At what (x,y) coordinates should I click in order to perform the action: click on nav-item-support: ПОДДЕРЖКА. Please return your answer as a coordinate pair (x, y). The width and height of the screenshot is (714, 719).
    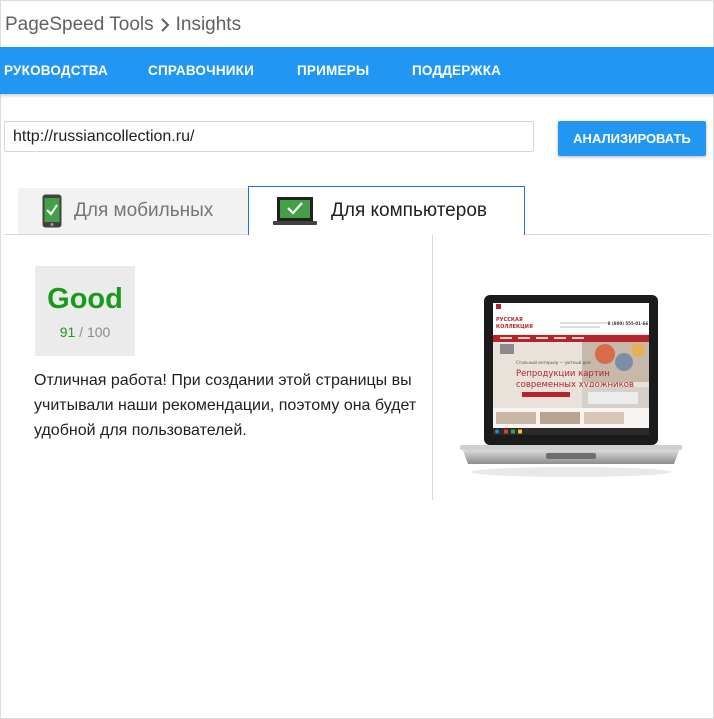
    Looking at the image, I should click on (456, 70).